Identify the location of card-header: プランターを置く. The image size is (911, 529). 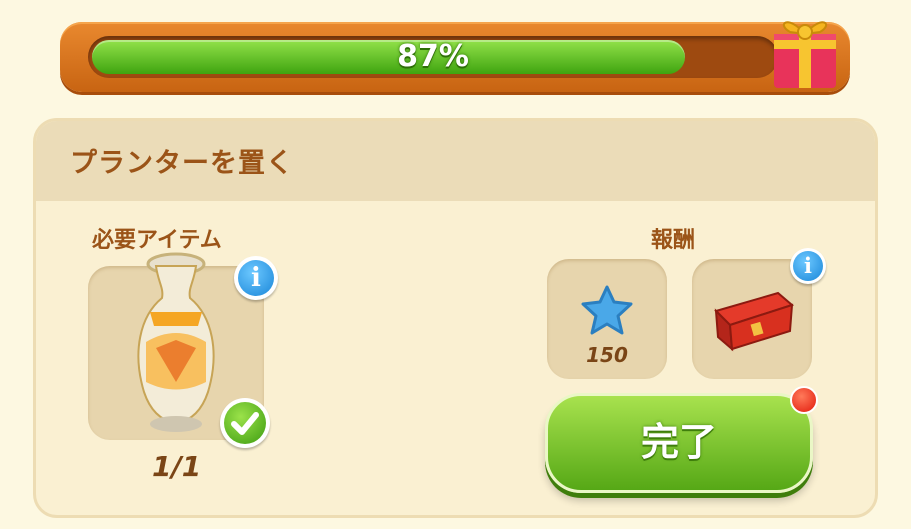
(455, 161).